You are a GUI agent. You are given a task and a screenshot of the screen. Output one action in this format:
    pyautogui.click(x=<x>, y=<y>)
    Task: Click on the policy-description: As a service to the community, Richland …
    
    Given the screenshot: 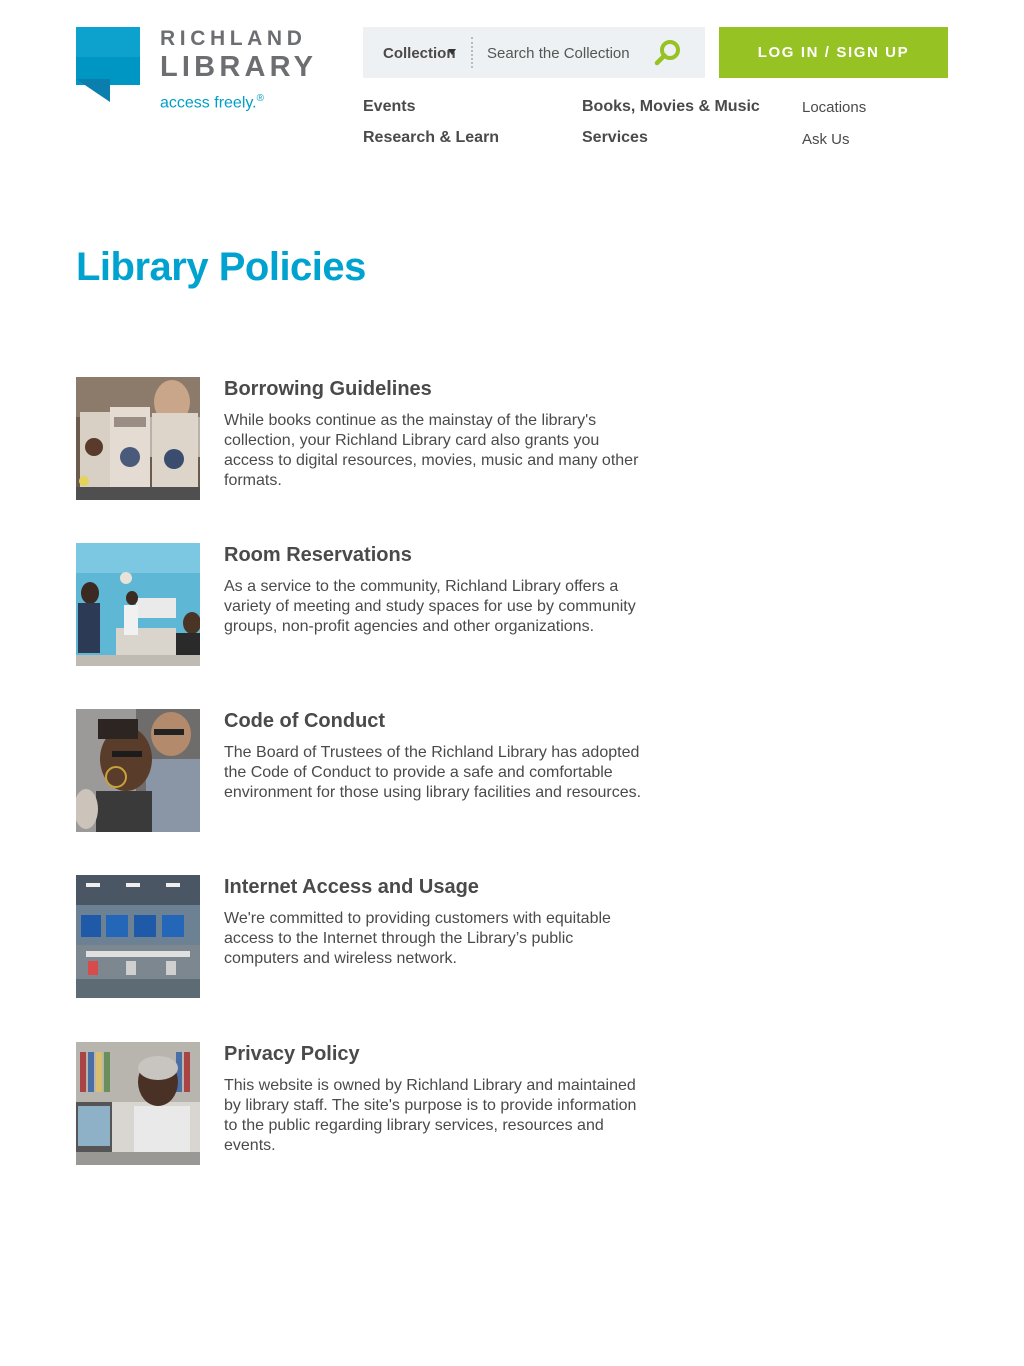 What is the action you would take?
    pyautogui.click(x=430, y=606)
    